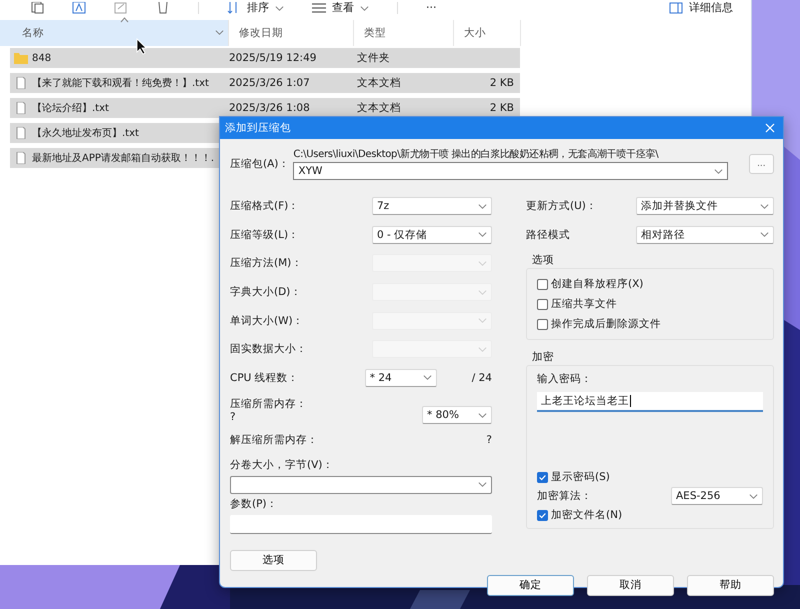  I want to click on field-label: 压缩等级(L)：, so click(265, 235).